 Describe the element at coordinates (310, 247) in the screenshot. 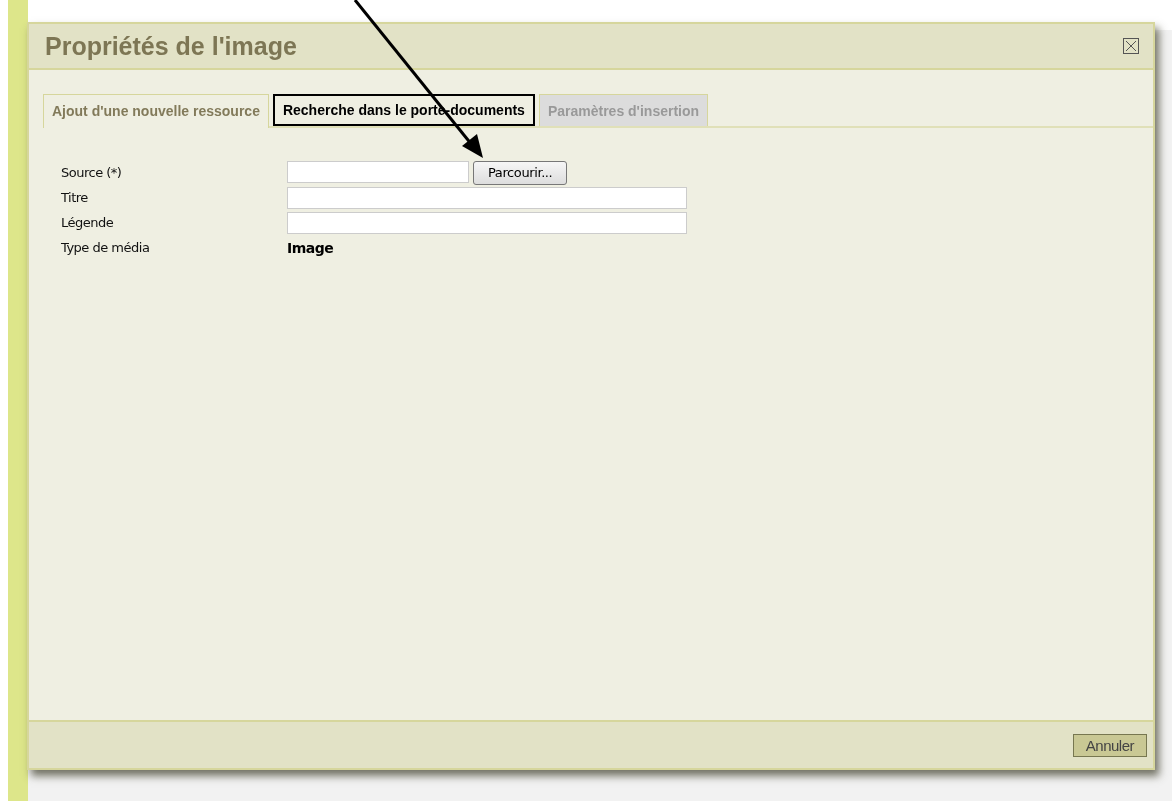

I see `media-type-value: Image` at that location.